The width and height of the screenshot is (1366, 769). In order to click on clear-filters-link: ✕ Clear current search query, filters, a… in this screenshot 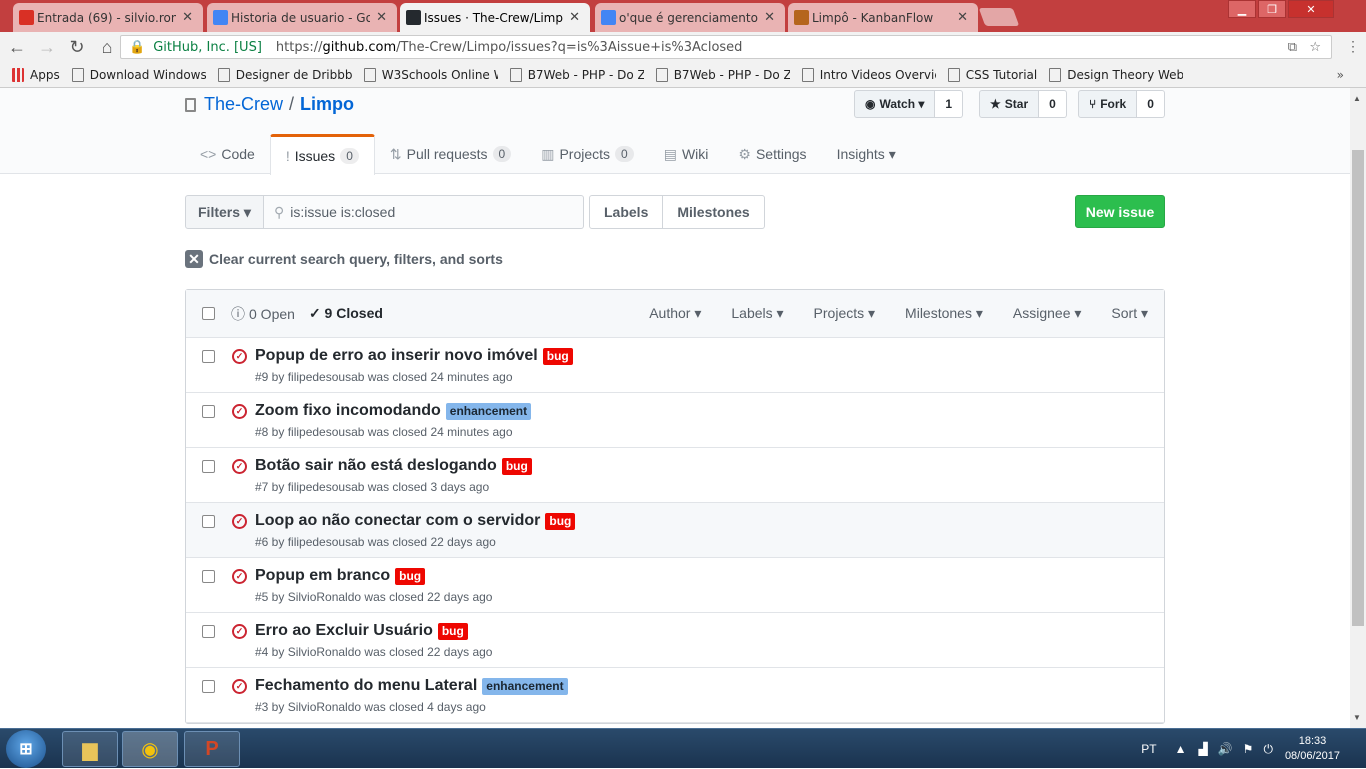, I will do `click(344, 259)`.